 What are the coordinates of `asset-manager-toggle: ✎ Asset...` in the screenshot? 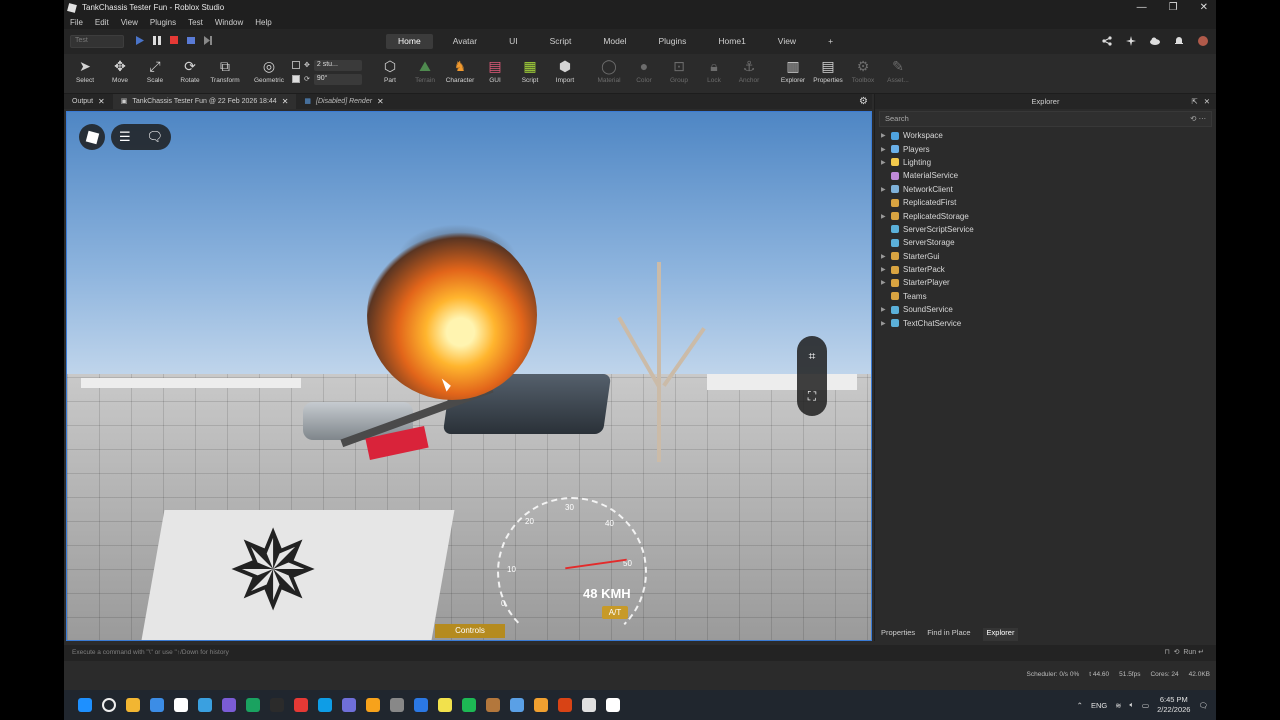 It's located at (898, 71).